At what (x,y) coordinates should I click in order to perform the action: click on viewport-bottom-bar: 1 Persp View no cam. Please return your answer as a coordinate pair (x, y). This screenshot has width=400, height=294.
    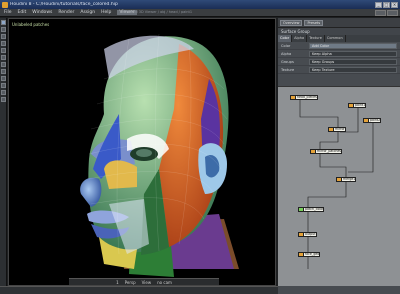
    Looking at the image, I should click on (144, 281).